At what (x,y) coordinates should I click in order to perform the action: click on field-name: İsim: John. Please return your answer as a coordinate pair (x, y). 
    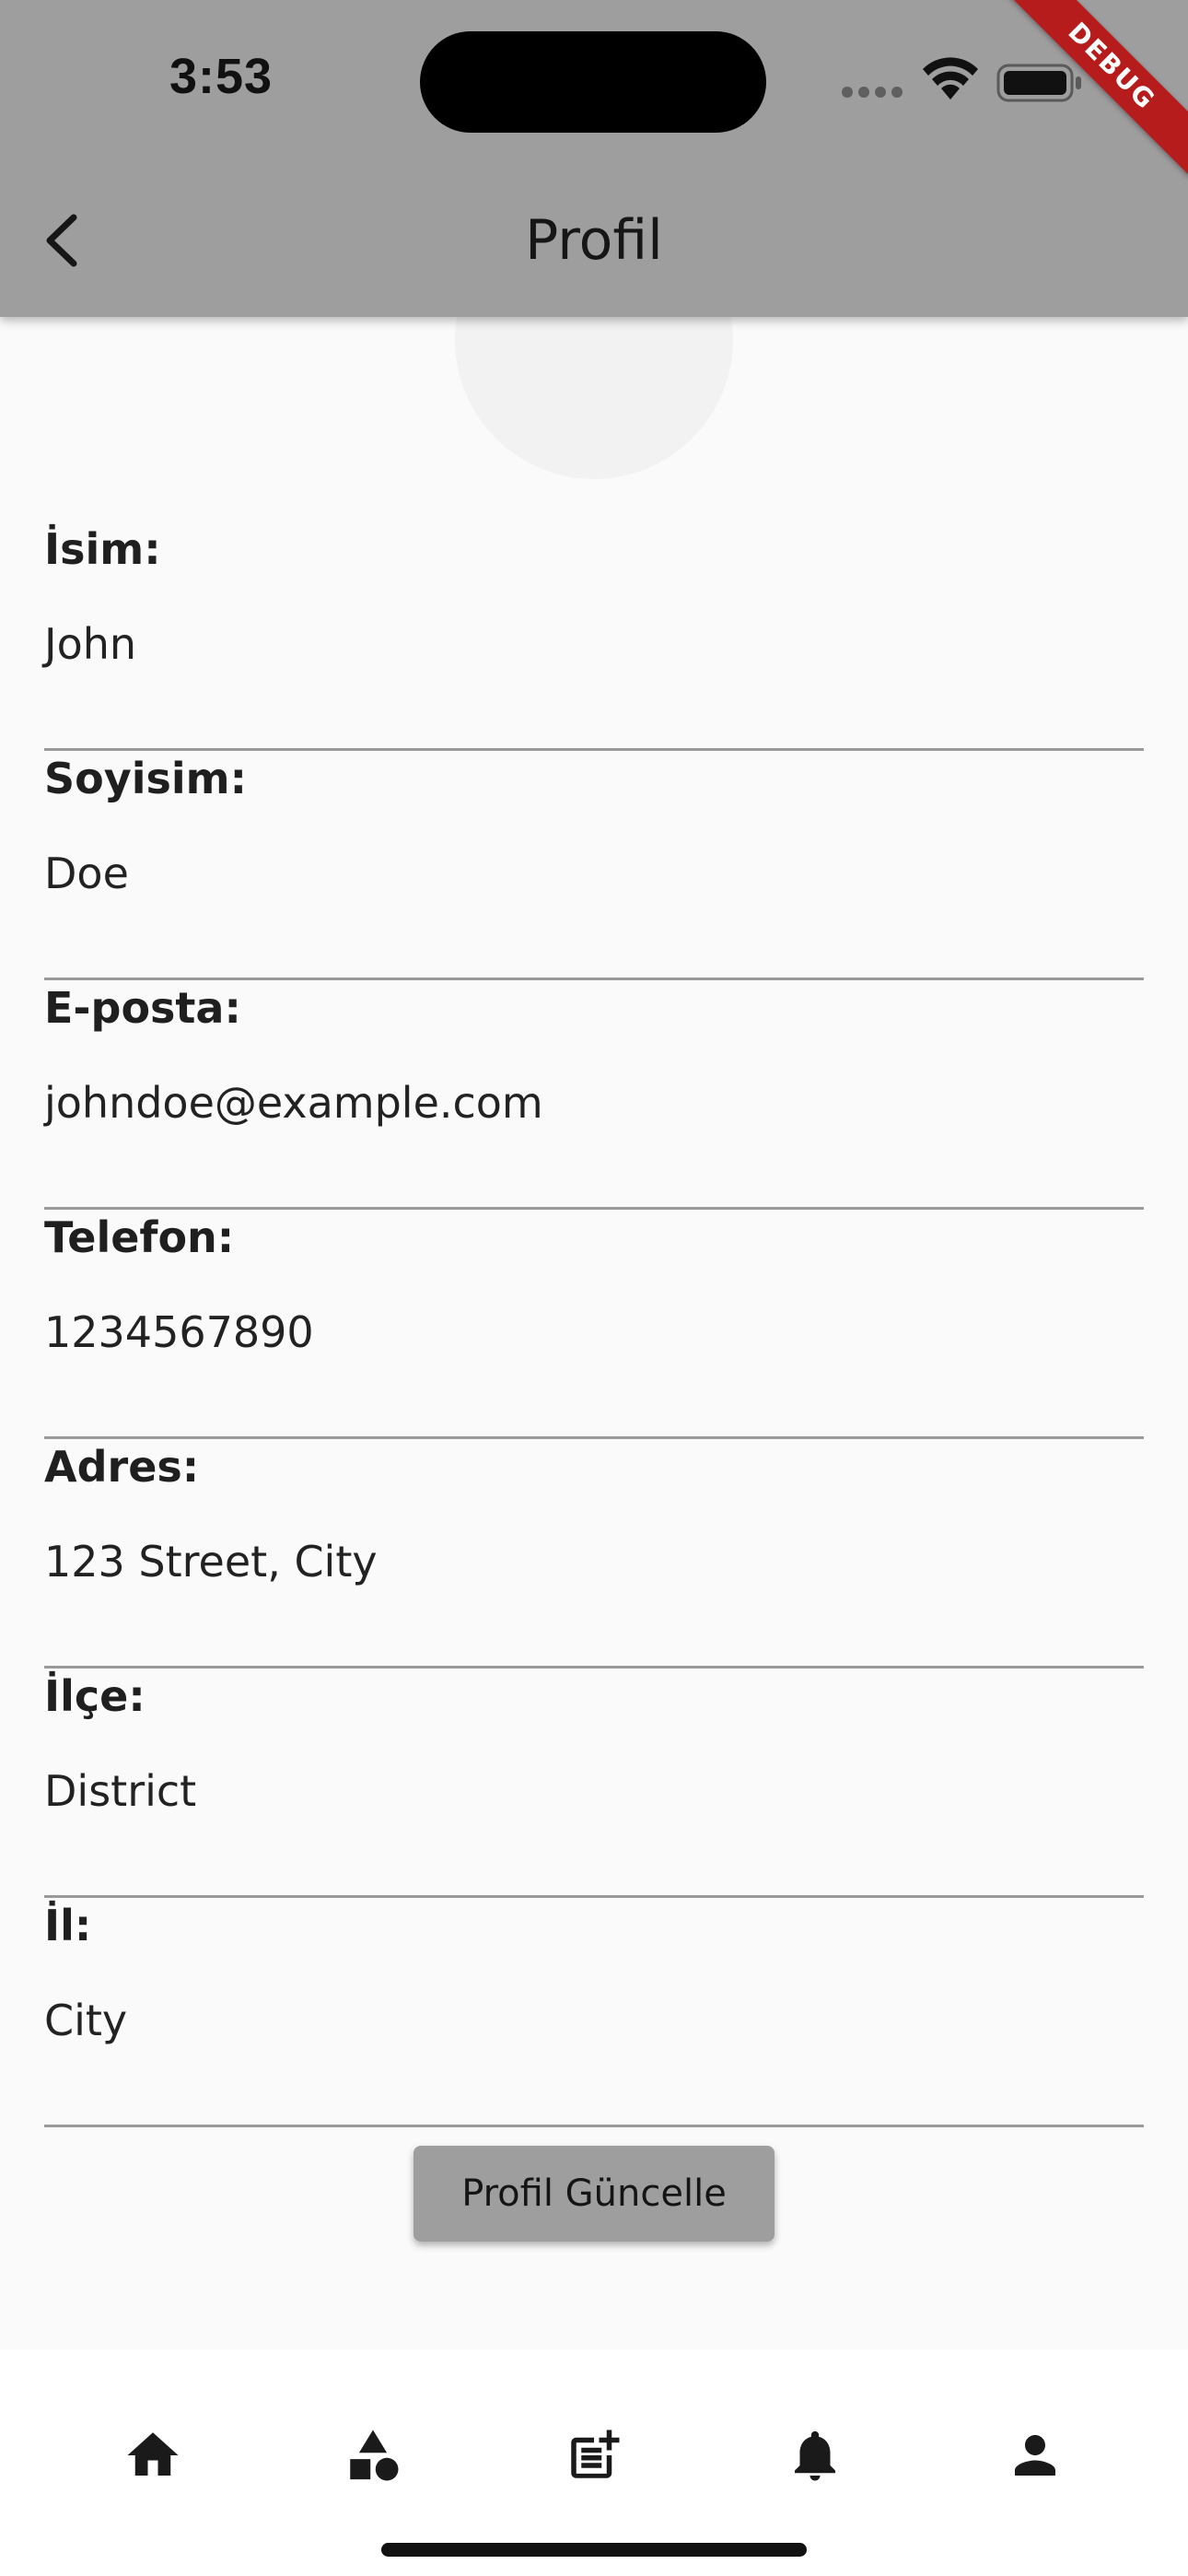
    Looking at the image, I should click on (594, 636).